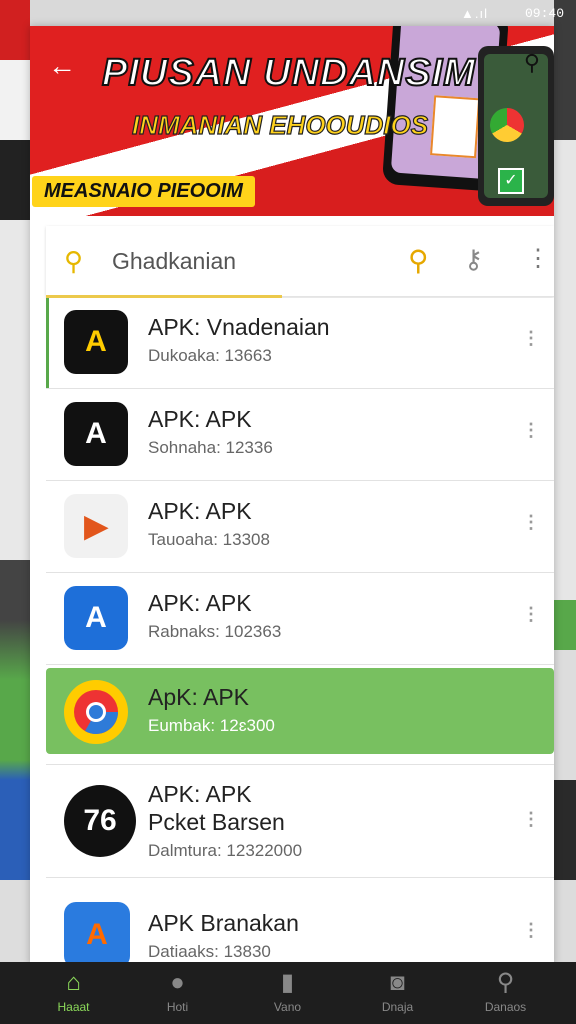  I want to click on square-icon: ▮, so click(287, 982).